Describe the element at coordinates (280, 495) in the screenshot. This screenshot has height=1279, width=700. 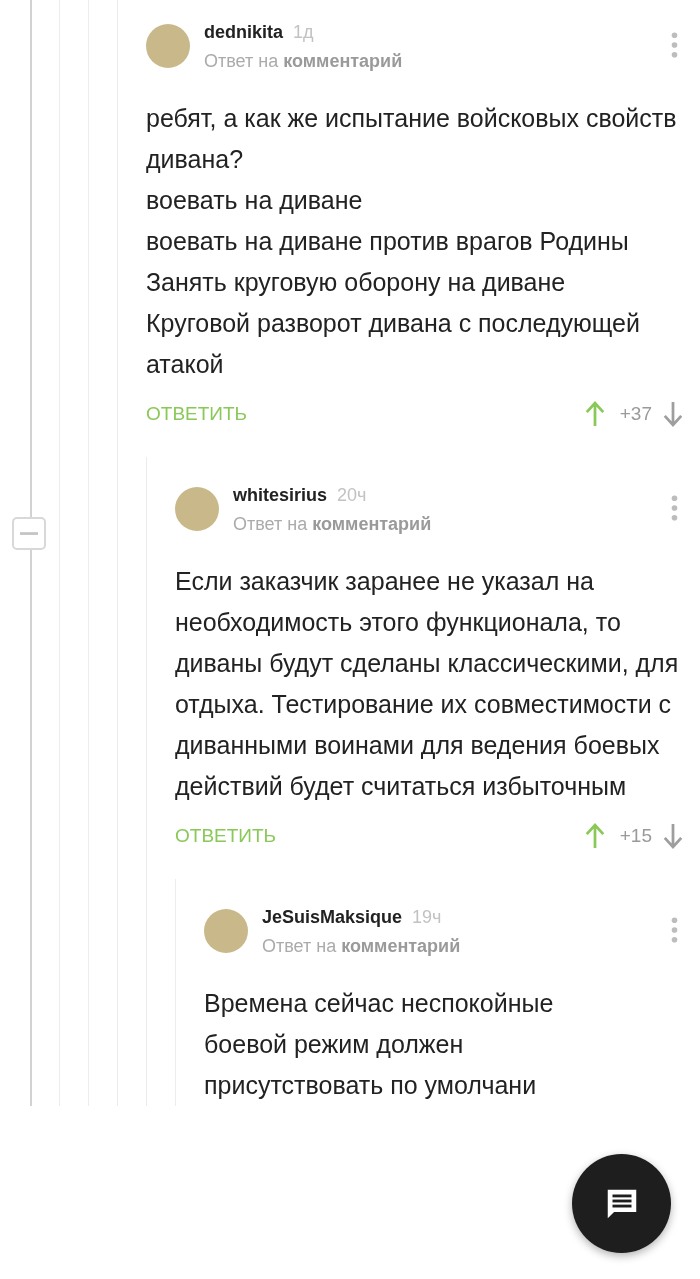
I see `username: whitesirius` at that location.